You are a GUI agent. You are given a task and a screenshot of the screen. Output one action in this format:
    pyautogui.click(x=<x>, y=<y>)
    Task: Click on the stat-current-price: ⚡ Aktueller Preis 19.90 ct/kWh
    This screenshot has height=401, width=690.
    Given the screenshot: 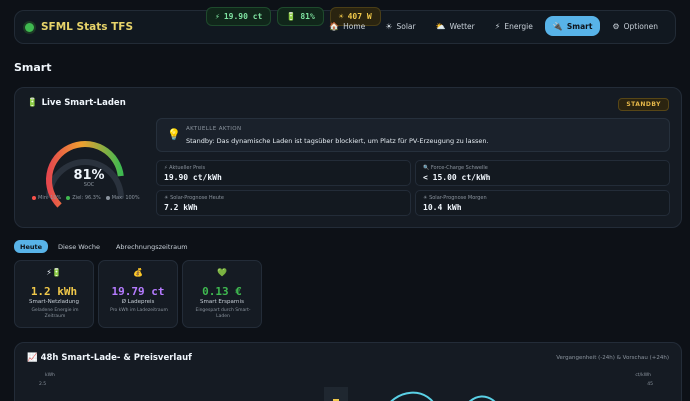 What is the action you would take?
    pyautogui.click(x=283, y=173)
    